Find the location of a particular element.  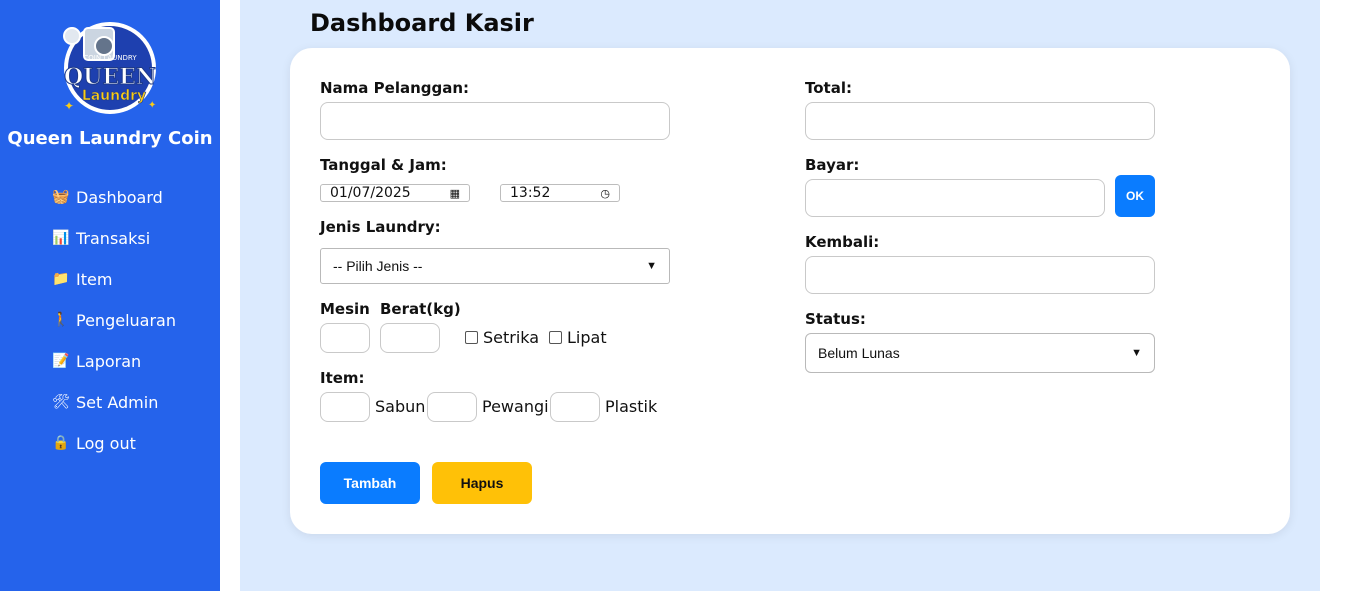

document-icon: 📝 is located at coordinates (61, 361).